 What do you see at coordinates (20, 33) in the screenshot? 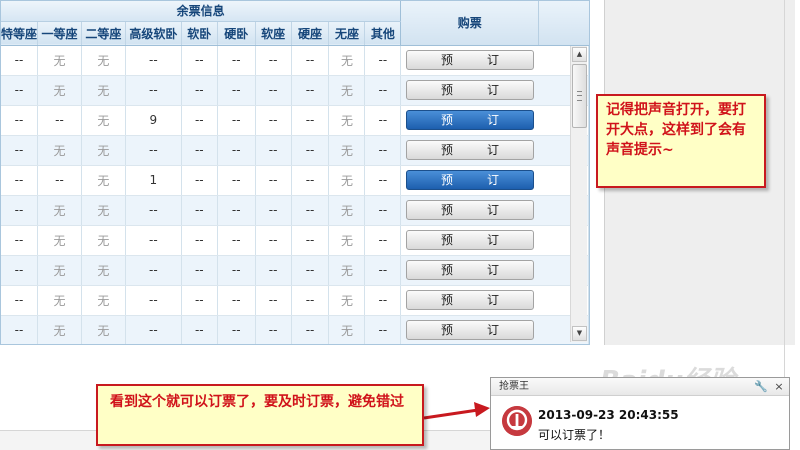
I see `column-header: 特等座` at bounding box center [20, 33].